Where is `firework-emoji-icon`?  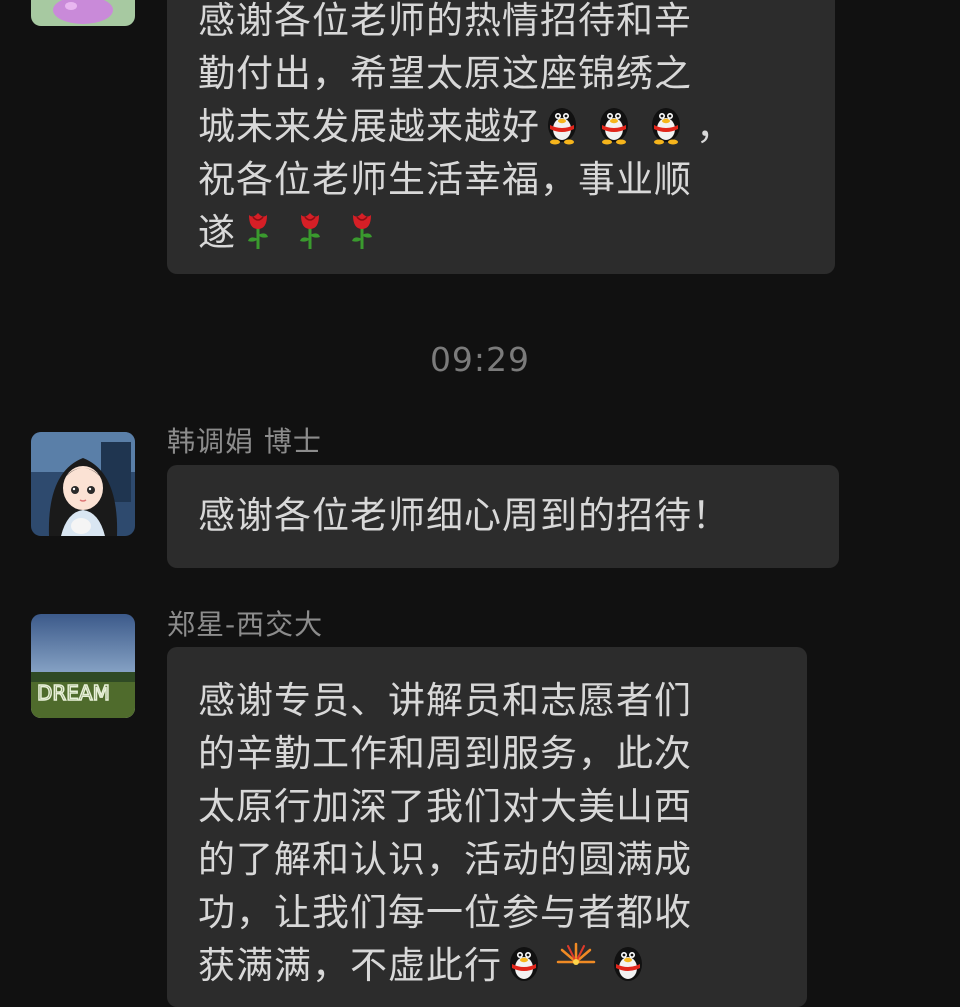 firework-emoji-icon is located at coordinates (576, 962).